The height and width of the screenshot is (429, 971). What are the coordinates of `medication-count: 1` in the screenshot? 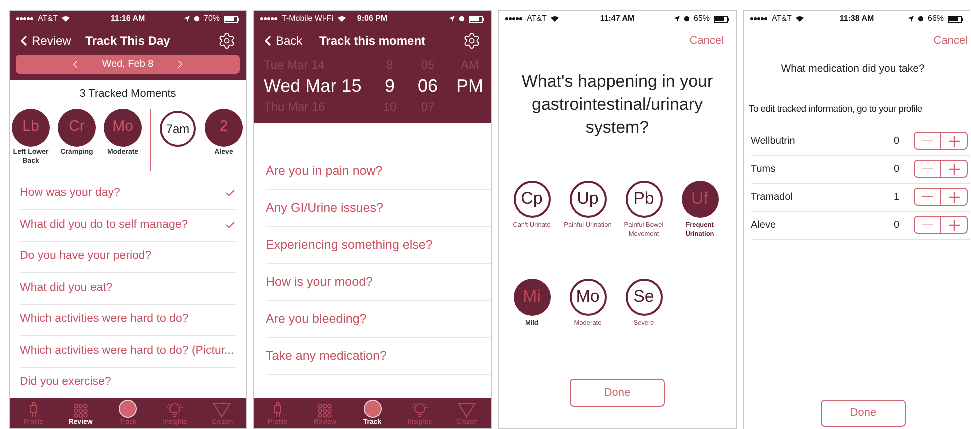 It's located at (897, 197).